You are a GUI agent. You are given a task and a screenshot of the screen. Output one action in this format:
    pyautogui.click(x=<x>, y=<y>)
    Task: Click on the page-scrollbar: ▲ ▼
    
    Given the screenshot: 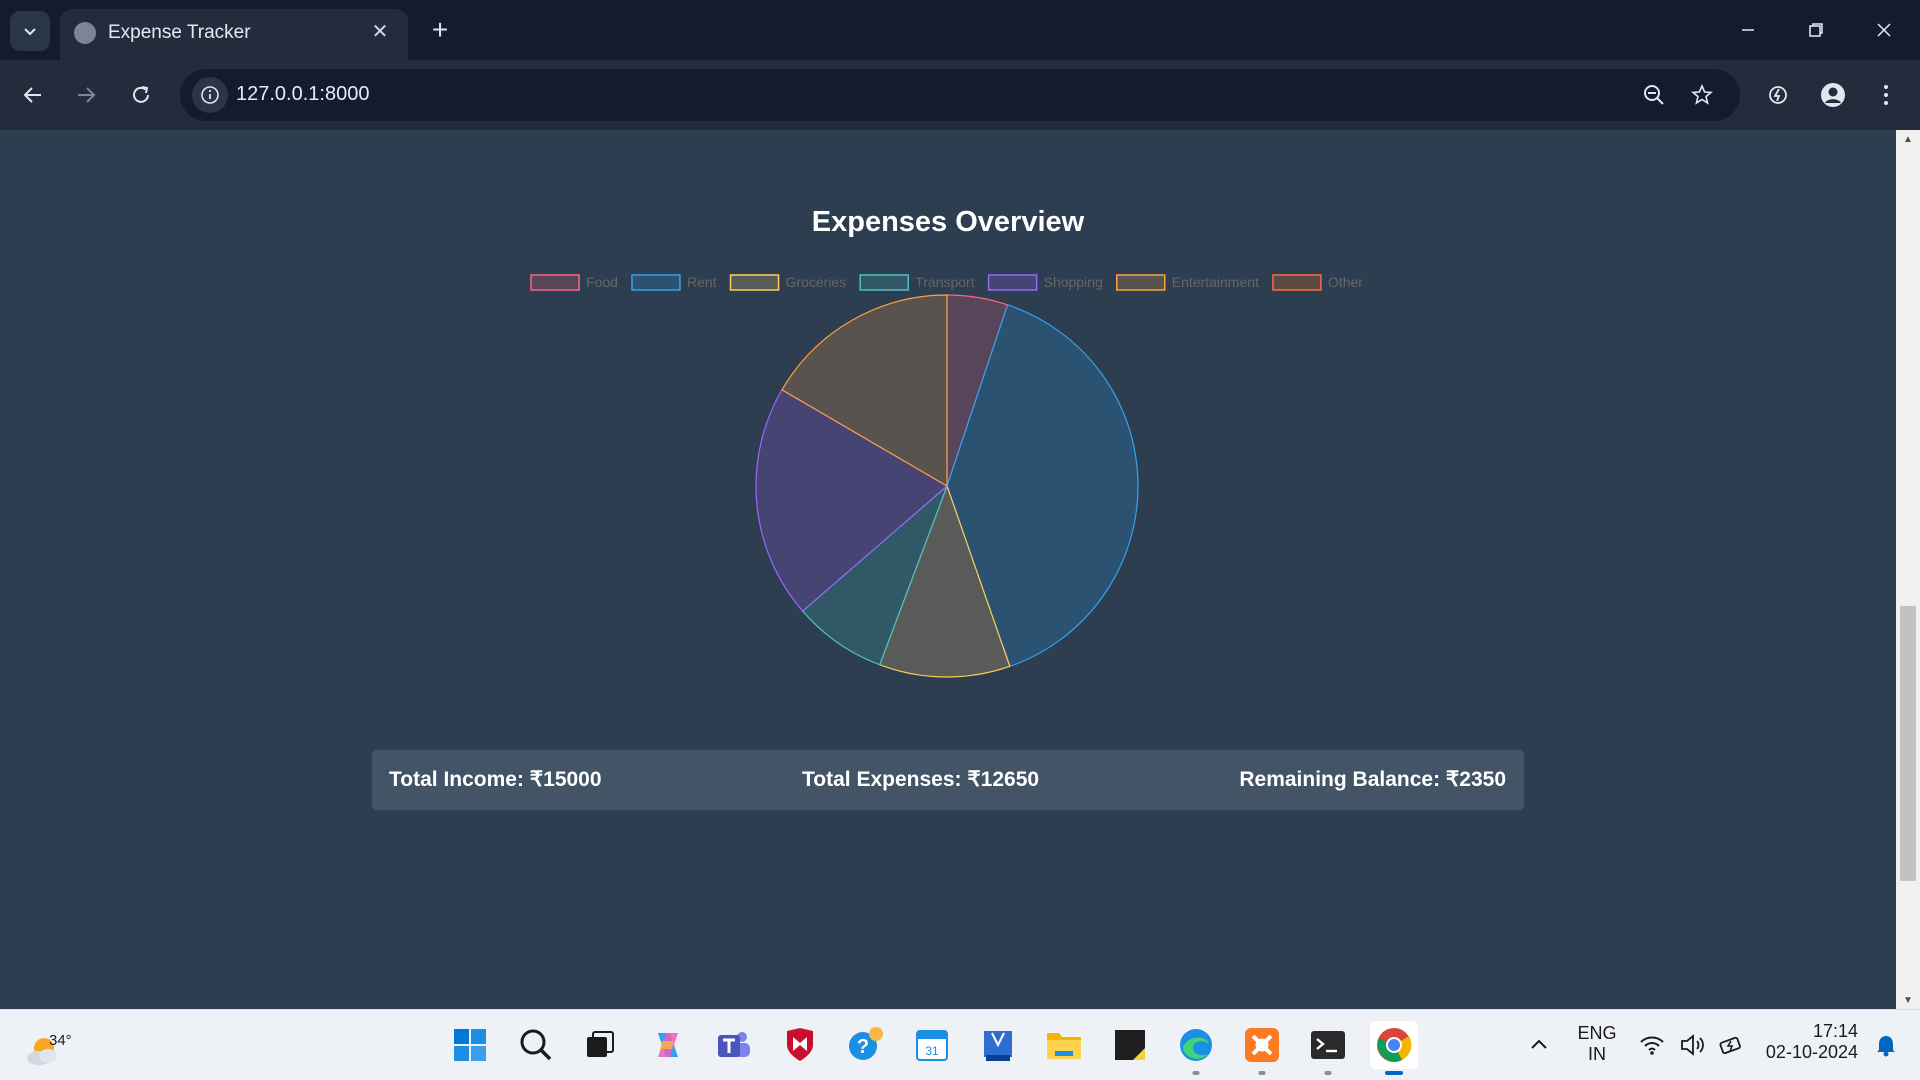 What is the action you would take?
    pyautogui.click(x=1908, y=569)
    